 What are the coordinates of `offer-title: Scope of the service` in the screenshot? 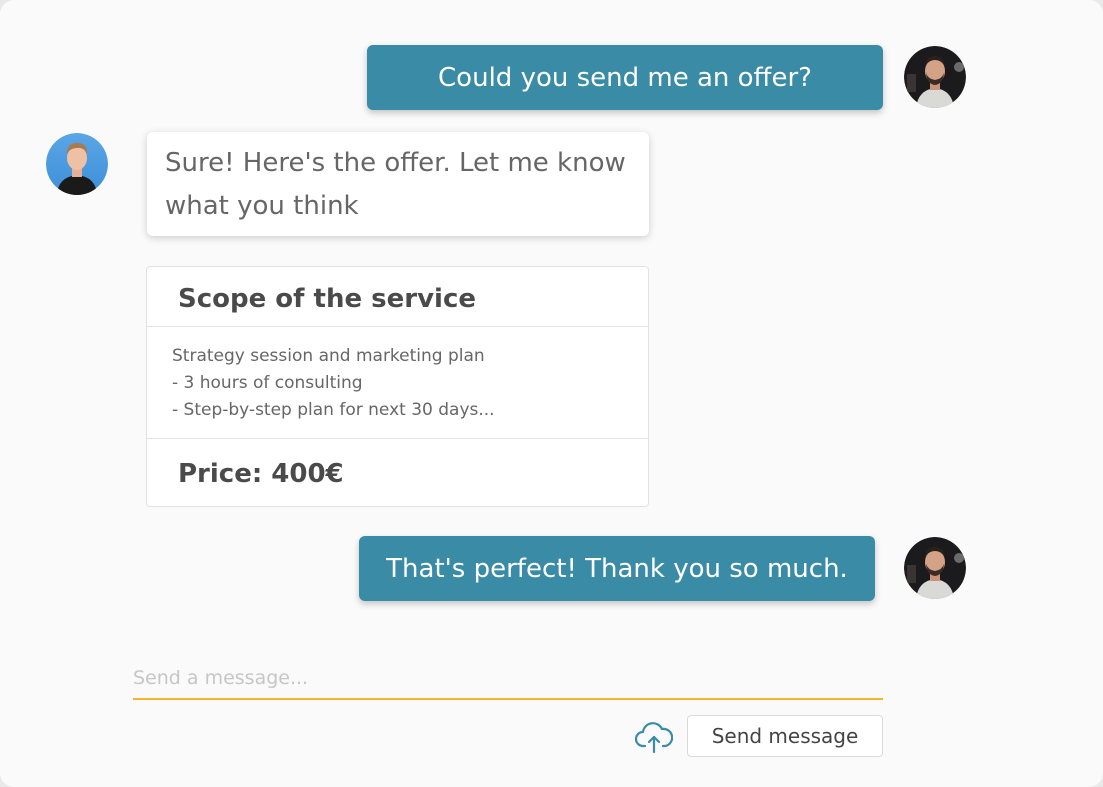 It's located at (327, 299).